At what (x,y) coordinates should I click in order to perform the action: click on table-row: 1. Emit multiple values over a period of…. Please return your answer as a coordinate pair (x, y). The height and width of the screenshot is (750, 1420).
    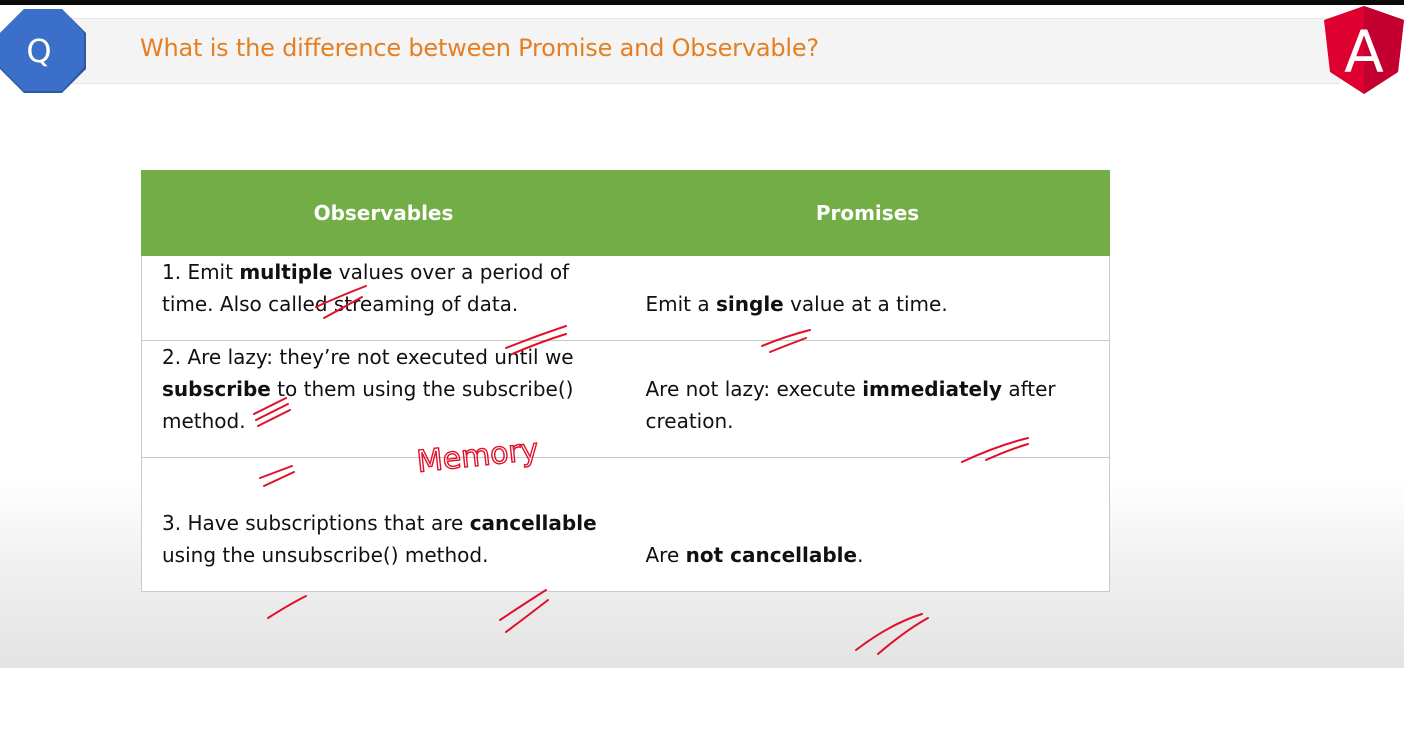
    Looking at the image, I should click on (625, 298).